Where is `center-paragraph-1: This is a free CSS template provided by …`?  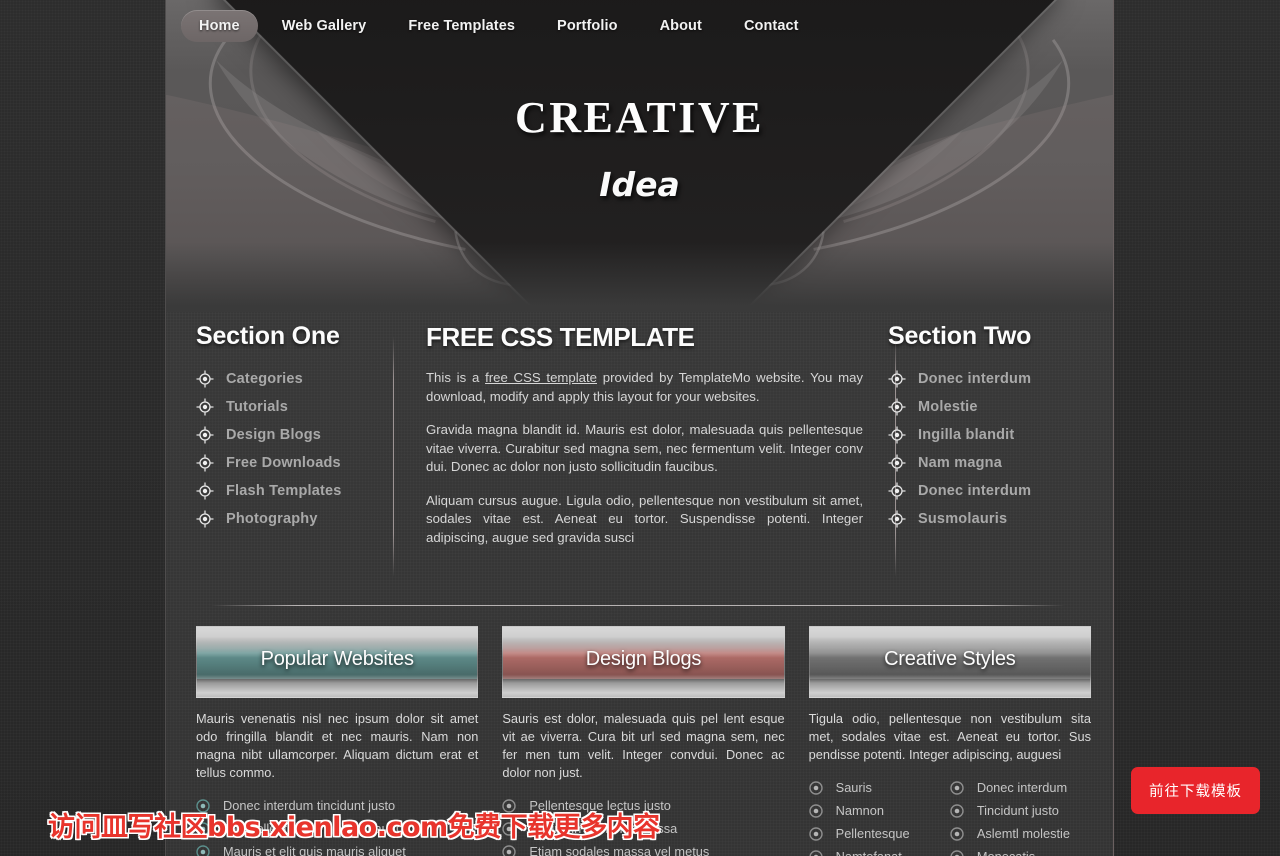
center-paragraph-1: This is a free CSS template provided by … is located at coordinates (644, 387).